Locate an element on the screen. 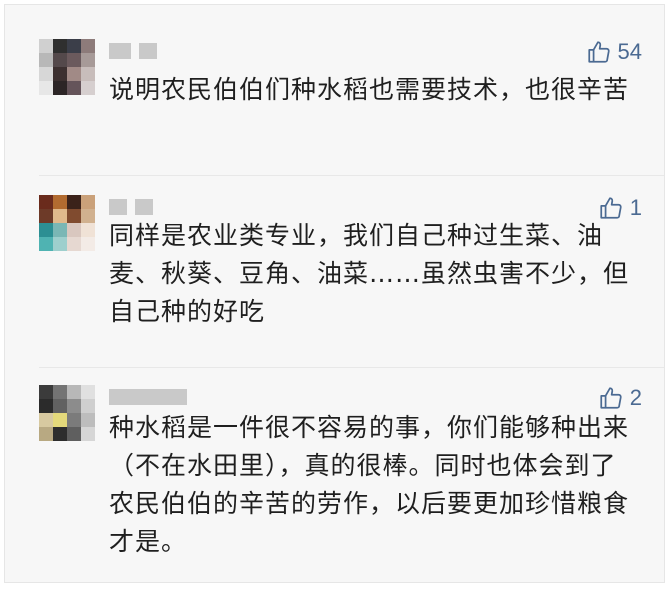 This screenshot has width=671, height=589. like-button: 2 is located at coordinates (620, 398).